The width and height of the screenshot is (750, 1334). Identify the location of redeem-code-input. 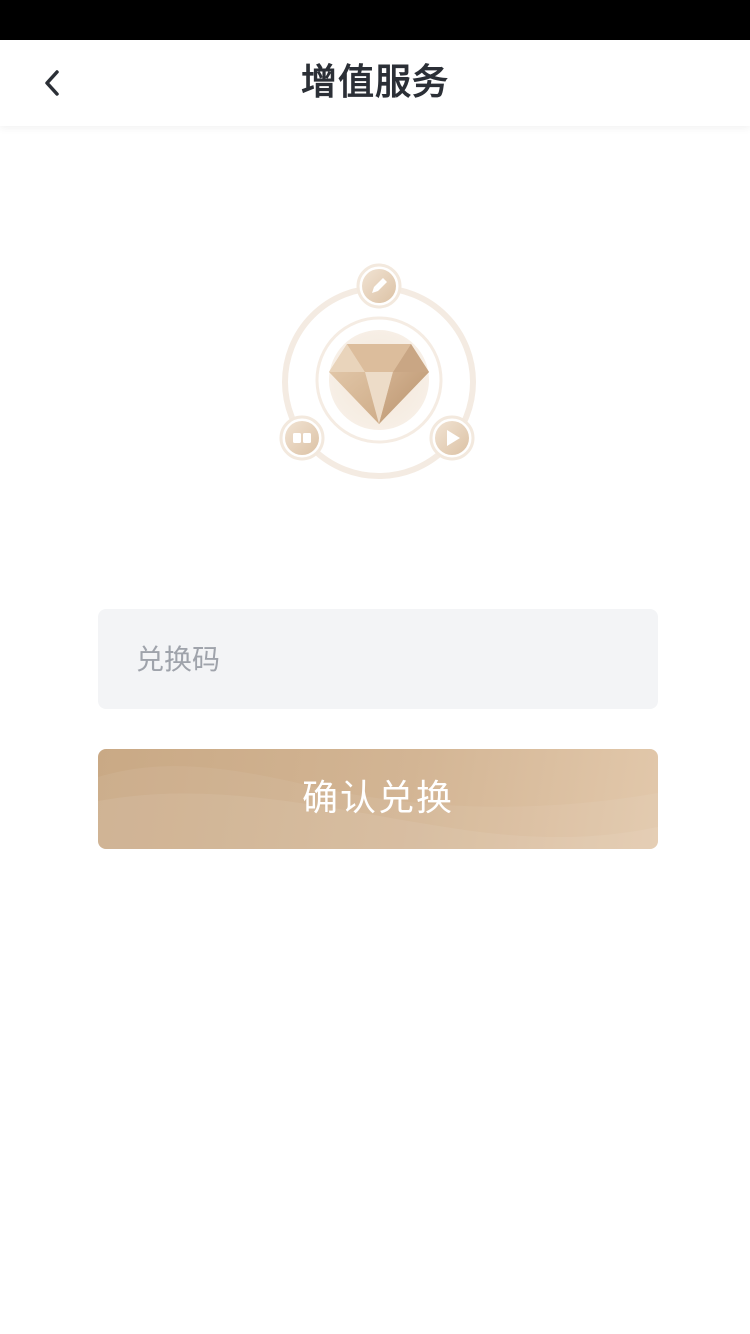
(378, 659).